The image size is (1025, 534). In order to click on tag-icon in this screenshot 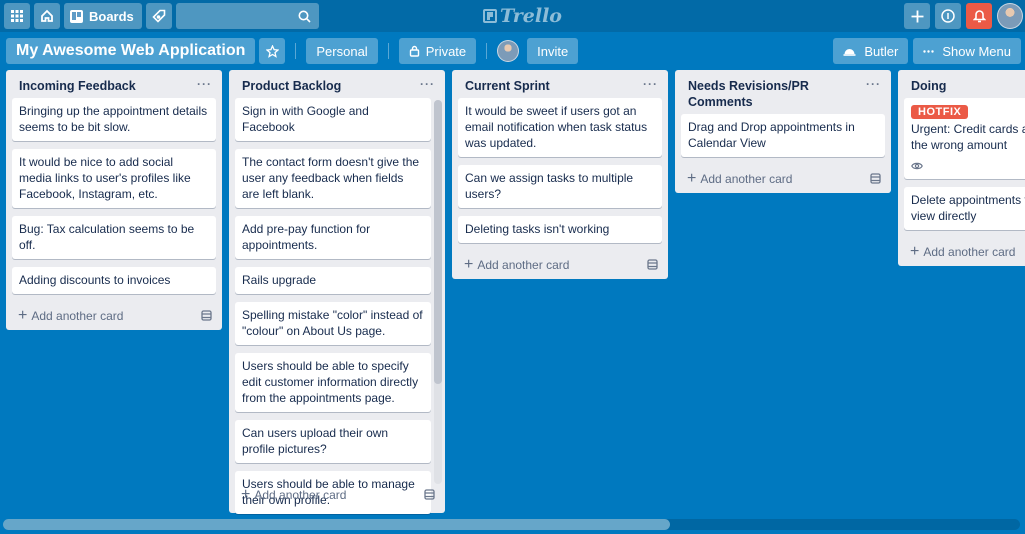, I will do `click(159, 16)`.